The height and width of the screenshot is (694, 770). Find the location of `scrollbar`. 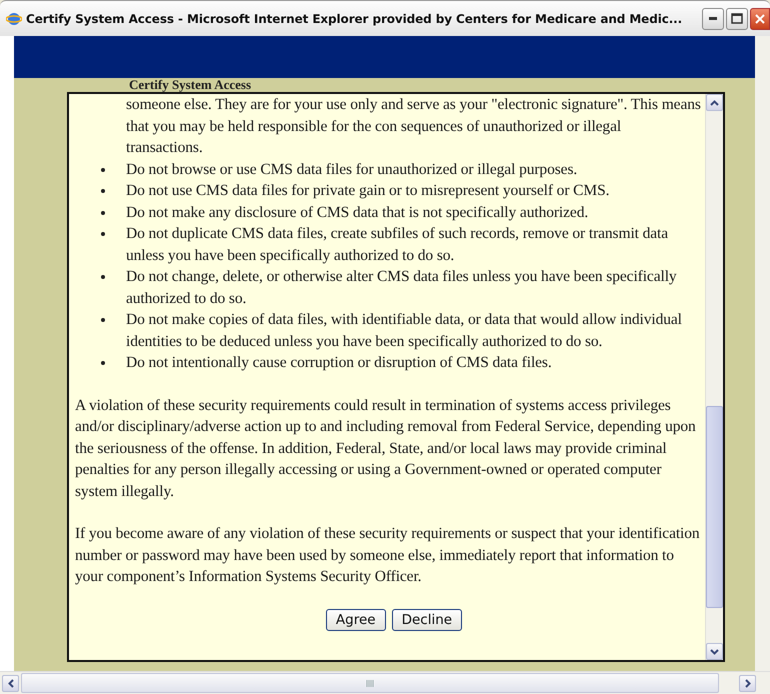

scrollbar is located at coordinates (714, 377).